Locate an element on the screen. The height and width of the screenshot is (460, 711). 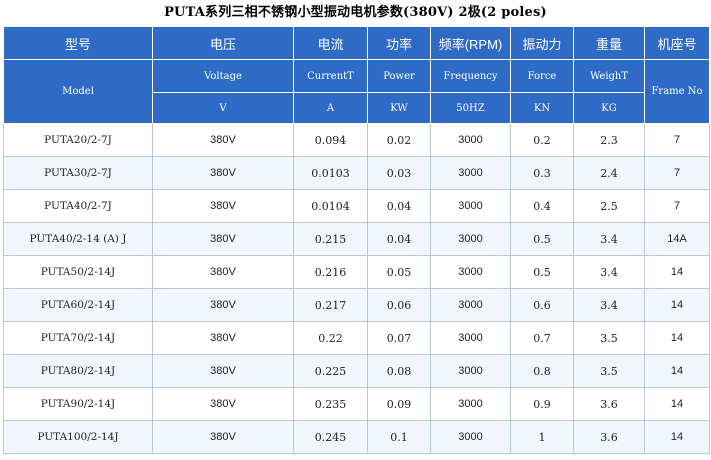
header-current-cn: 电流 is located at coordinates (330, 43).